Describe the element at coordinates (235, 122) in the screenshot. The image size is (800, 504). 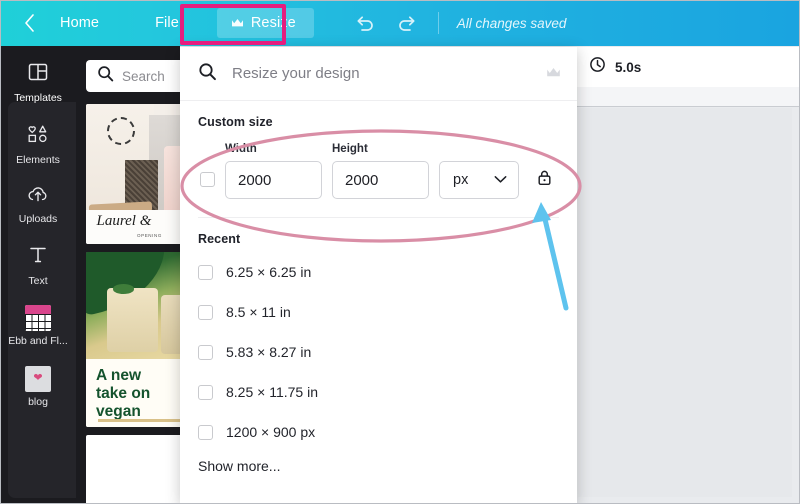
I see `custom-size-title: Custom size` at that location.